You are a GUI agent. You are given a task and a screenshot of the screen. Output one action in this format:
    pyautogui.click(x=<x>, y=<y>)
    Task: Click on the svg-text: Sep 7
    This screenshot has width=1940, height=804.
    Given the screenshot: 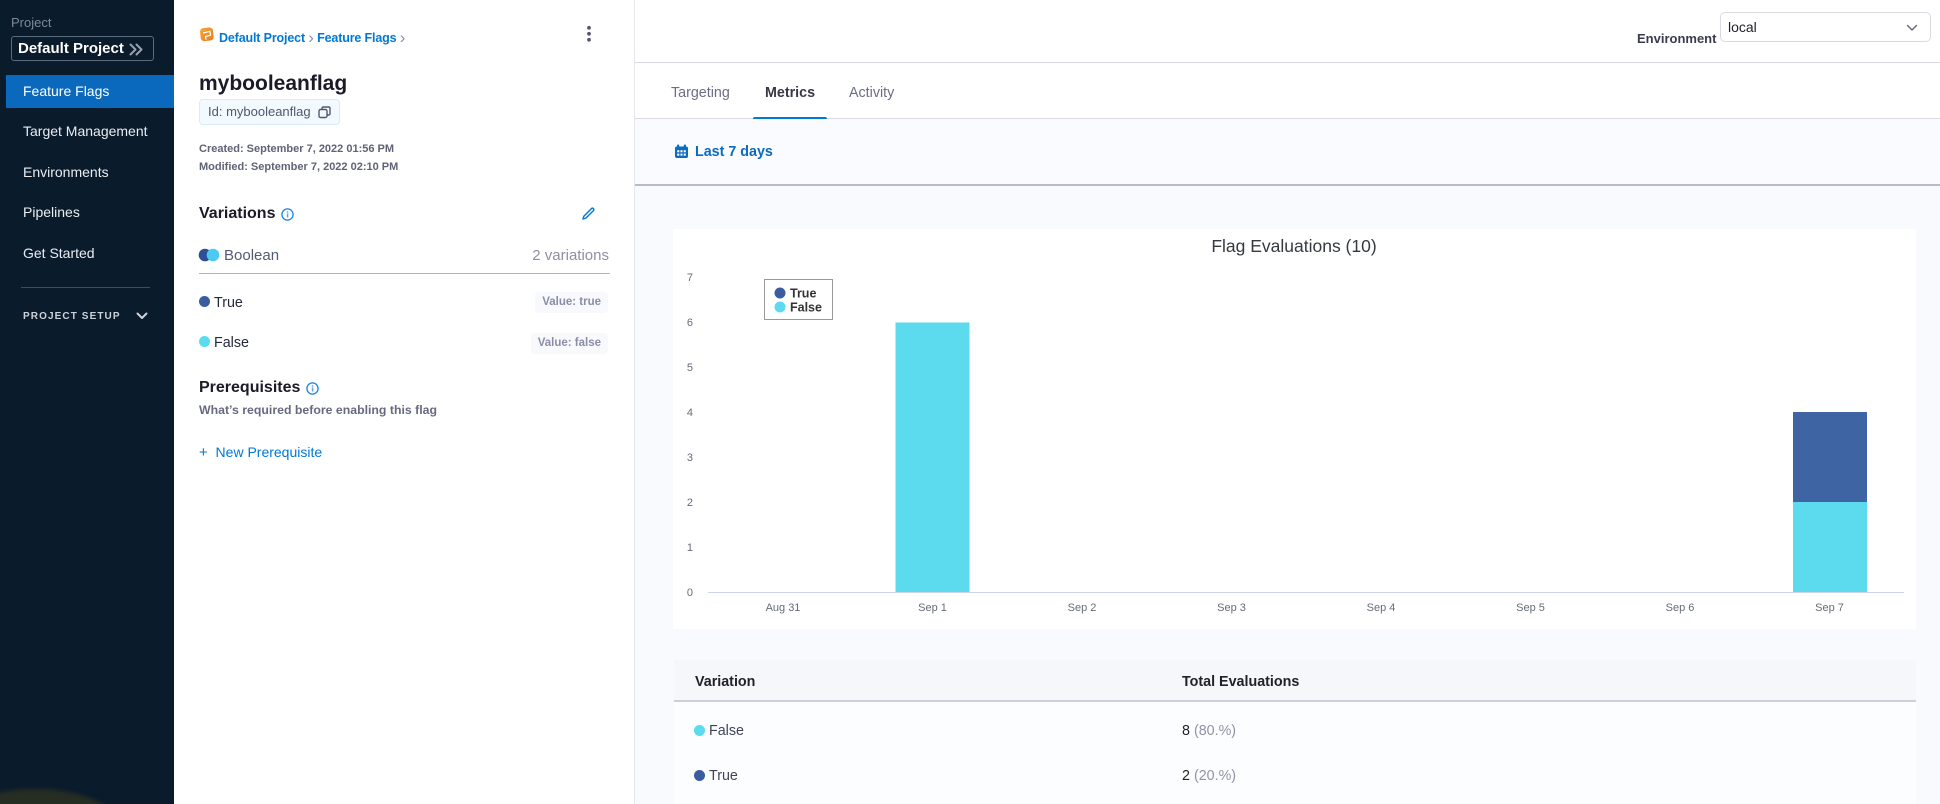 What is the action you would take?
    pyautogui.click(x=1829, y=608)
    